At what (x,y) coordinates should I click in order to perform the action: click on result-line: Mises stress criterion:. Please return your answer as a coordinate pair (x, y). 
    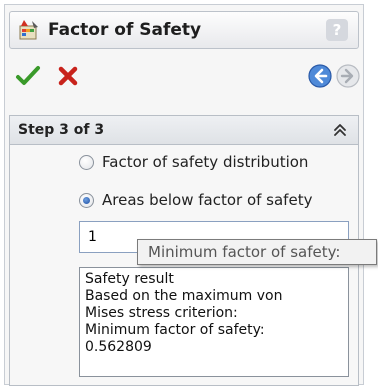
    Looking at the image, I should click on (161, 313).